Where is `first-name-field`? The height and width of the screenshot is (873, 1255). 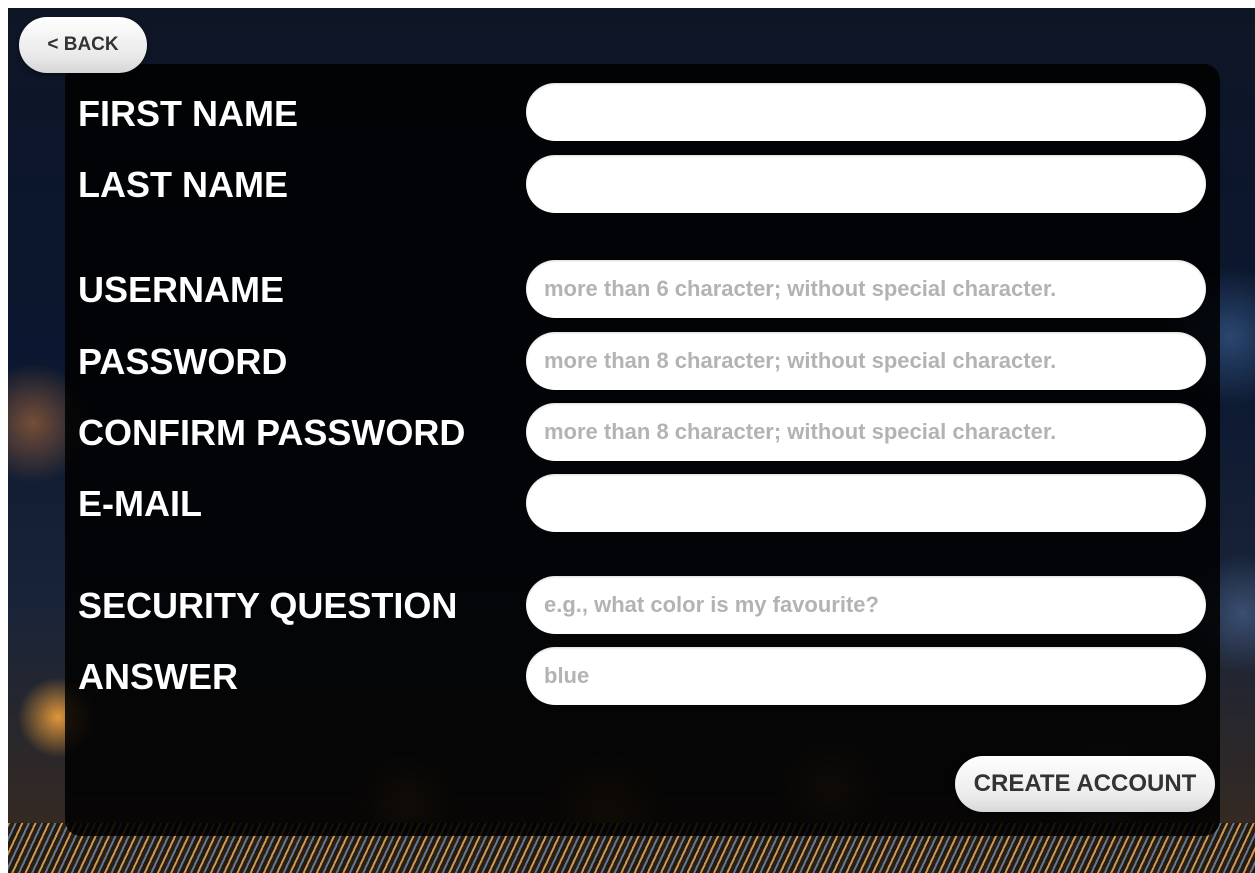
first-name-field is located at coordinates (866, 112).